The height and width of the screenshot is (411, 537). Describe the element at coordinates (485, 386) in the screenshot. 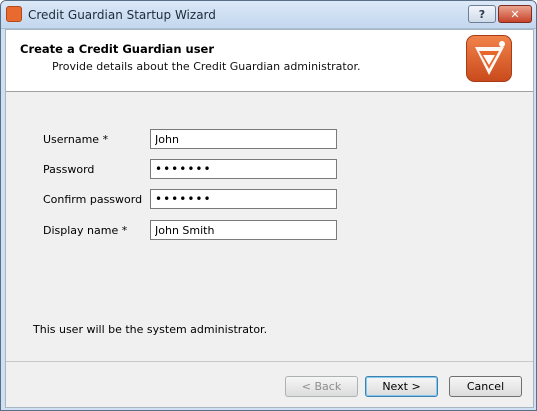

I see `cancel-button: Cancel` at that location.